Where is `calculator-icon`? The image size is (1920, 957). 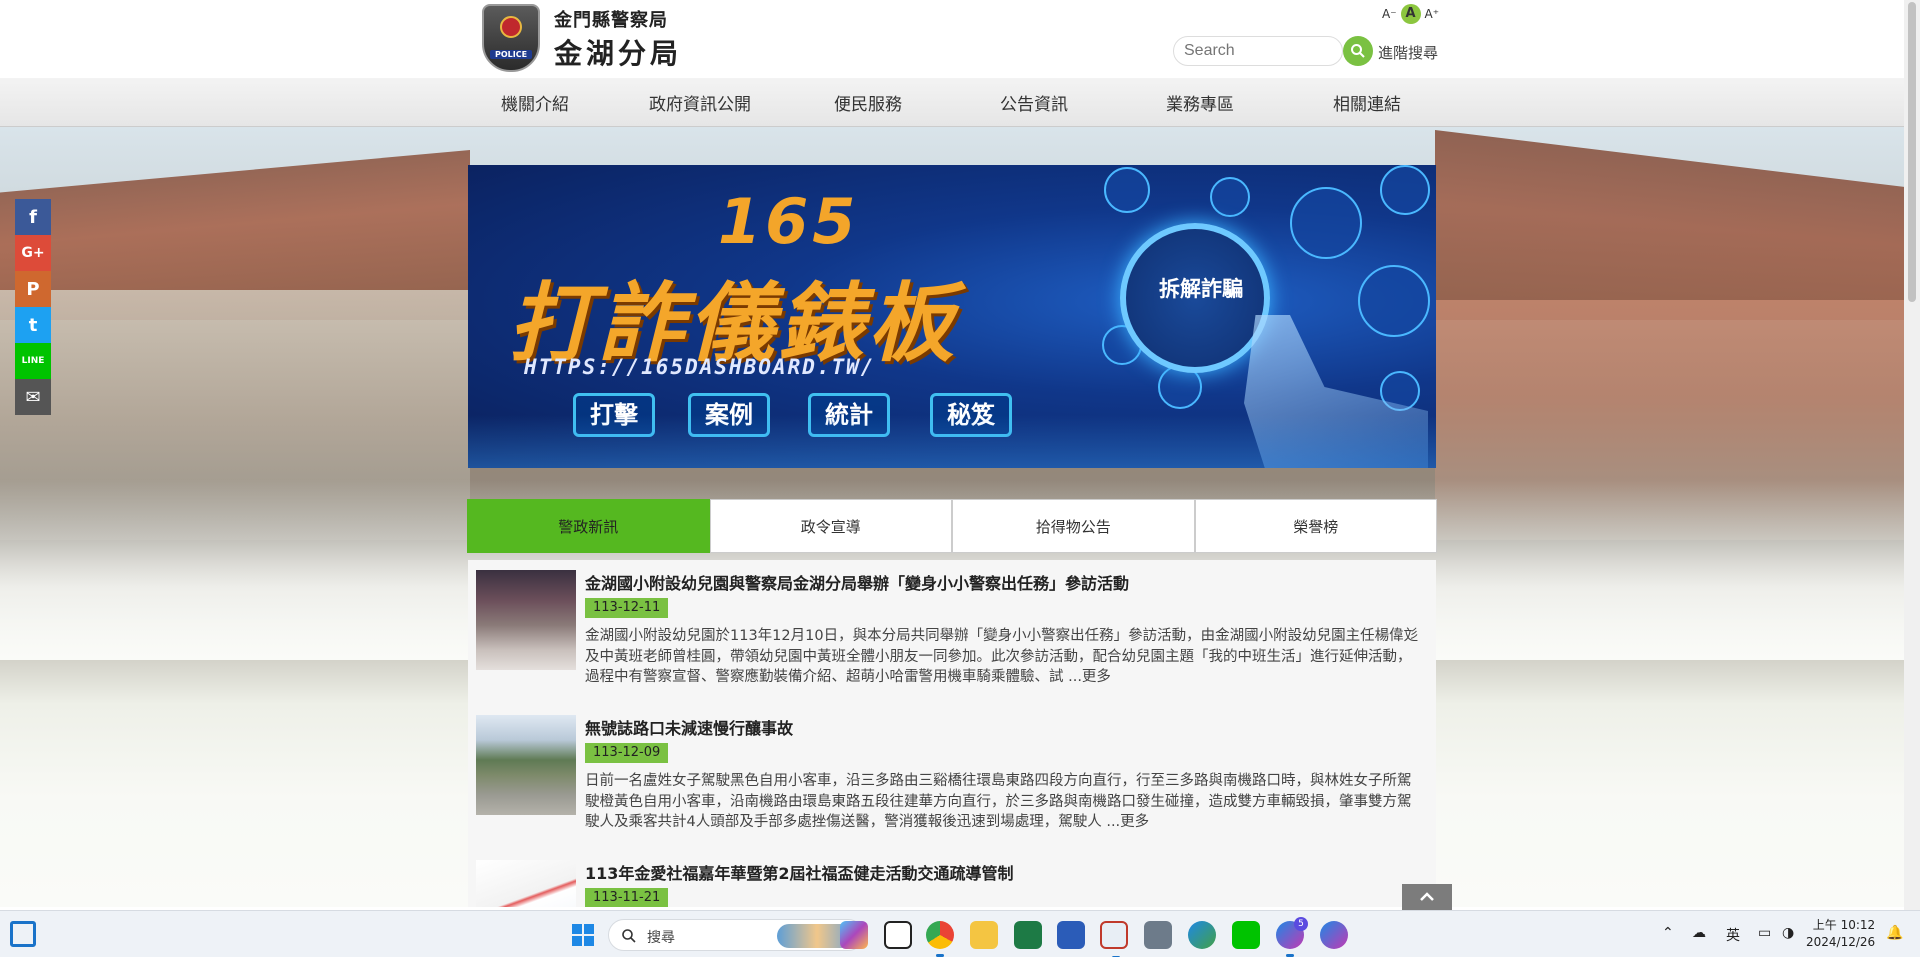
calculator-icon is located at coordinates (1158, 935).